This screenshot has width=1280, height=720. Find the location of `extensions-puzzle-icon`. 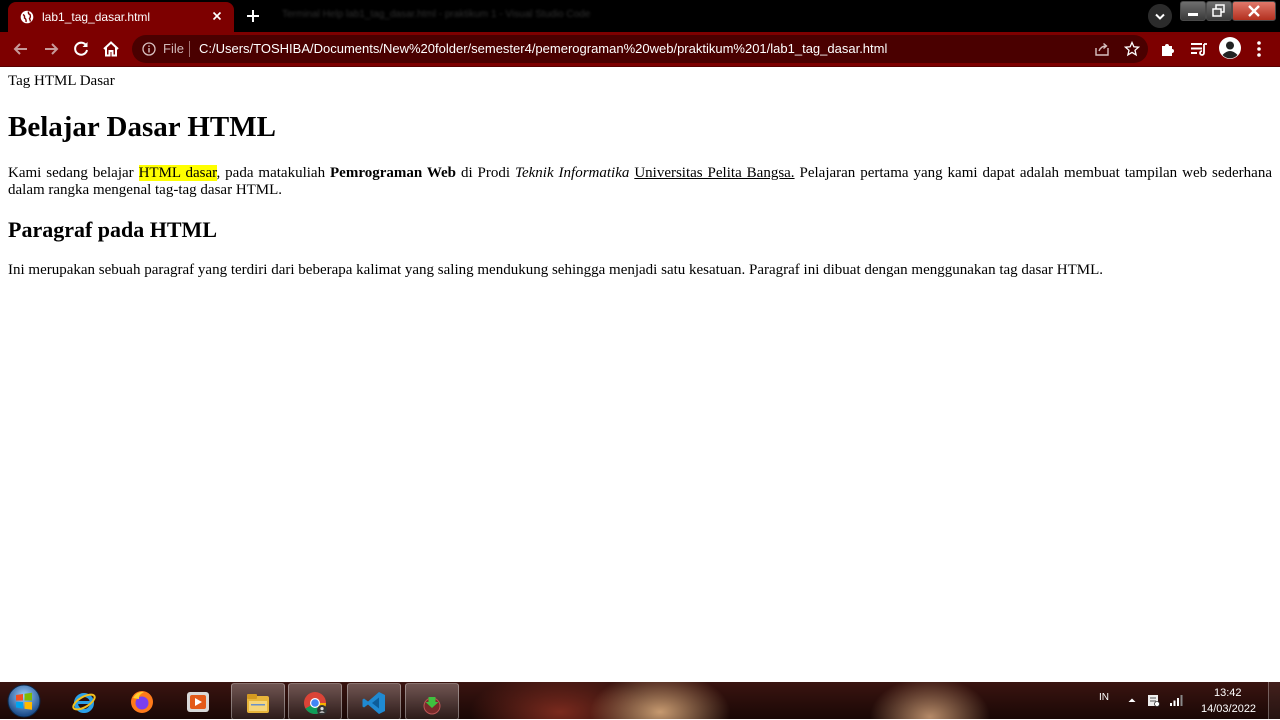

extensions-puzzle-icon is located at coordinates (1169, 49).